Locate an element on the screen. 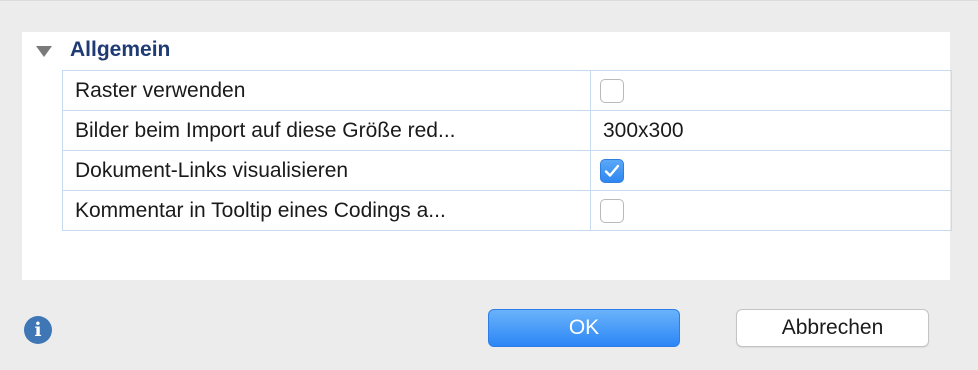 Image resolution: width=978 pixels, height=370 pixels. info-icon: i is located at coordinates (38, 330).